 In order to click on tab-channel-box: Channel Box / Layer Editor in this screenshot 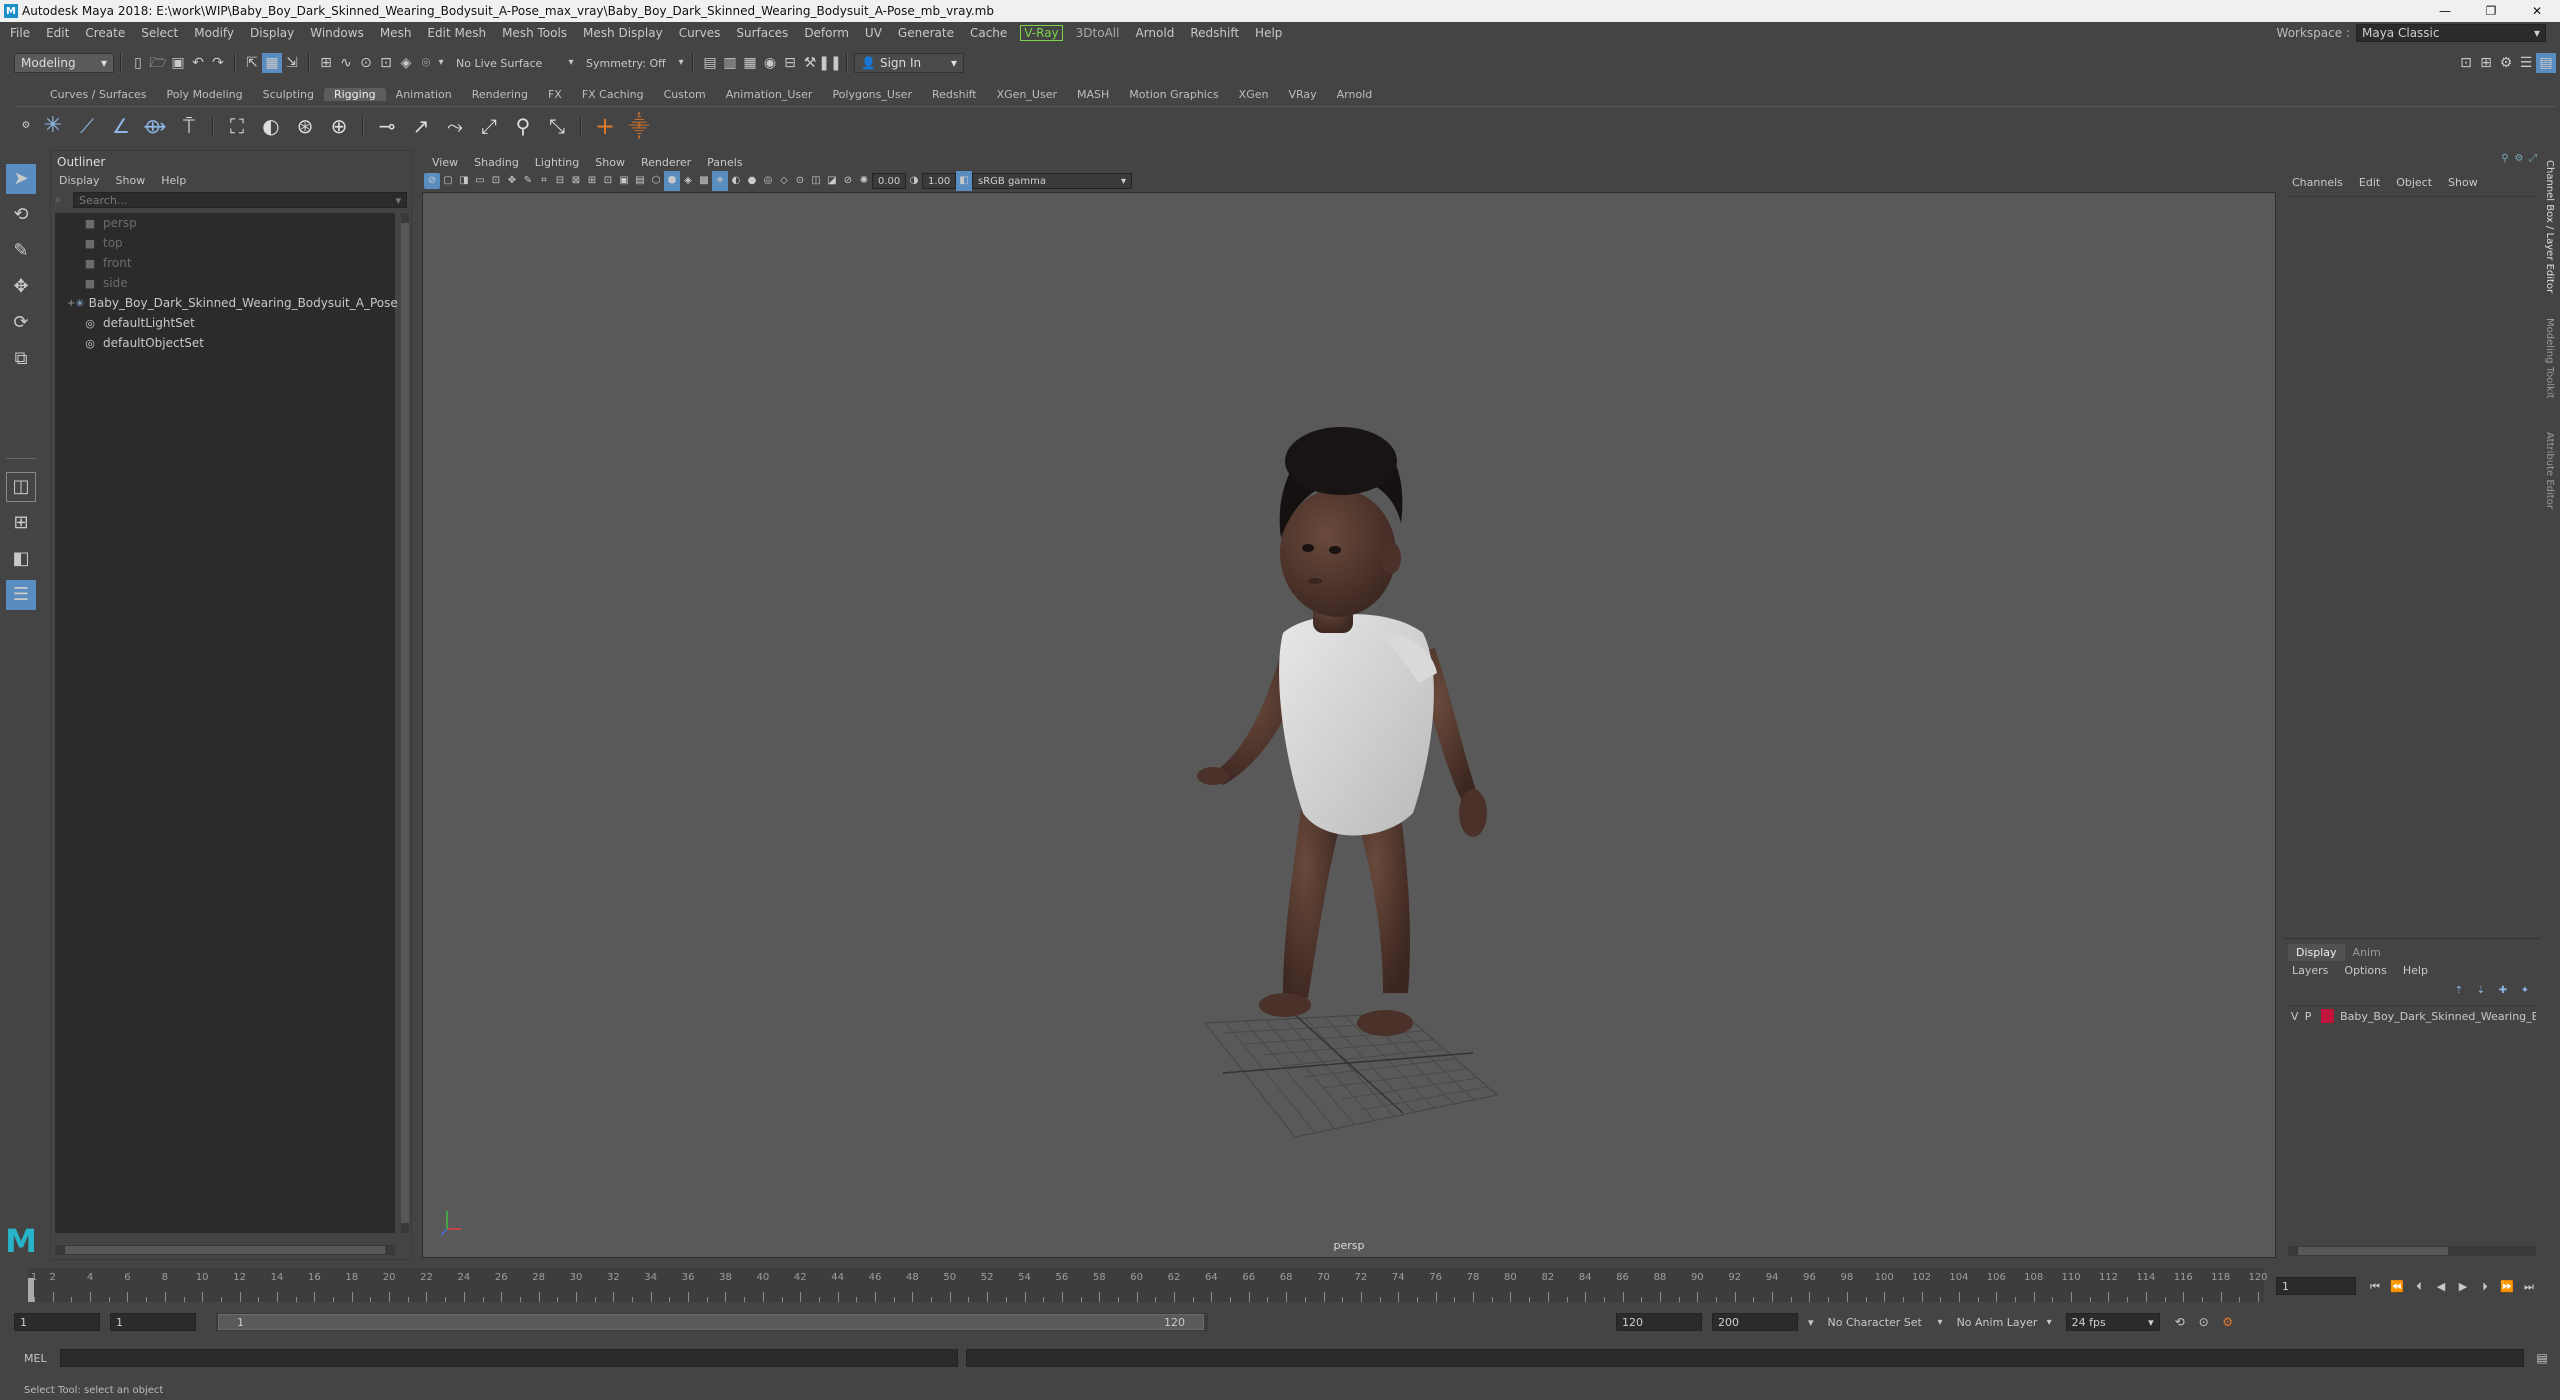, I will do `click(2549, 226)`.